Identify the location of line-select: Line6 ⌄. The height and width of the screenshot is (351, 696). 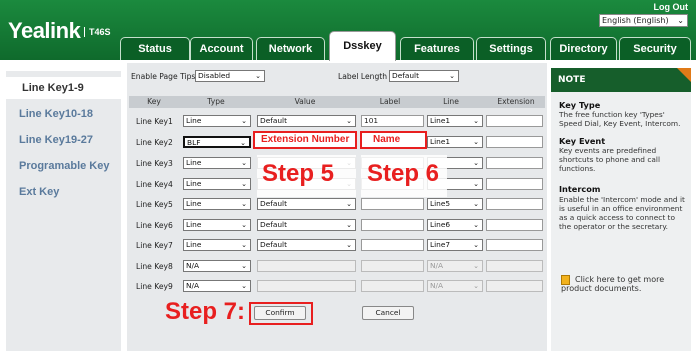
(455, 225).